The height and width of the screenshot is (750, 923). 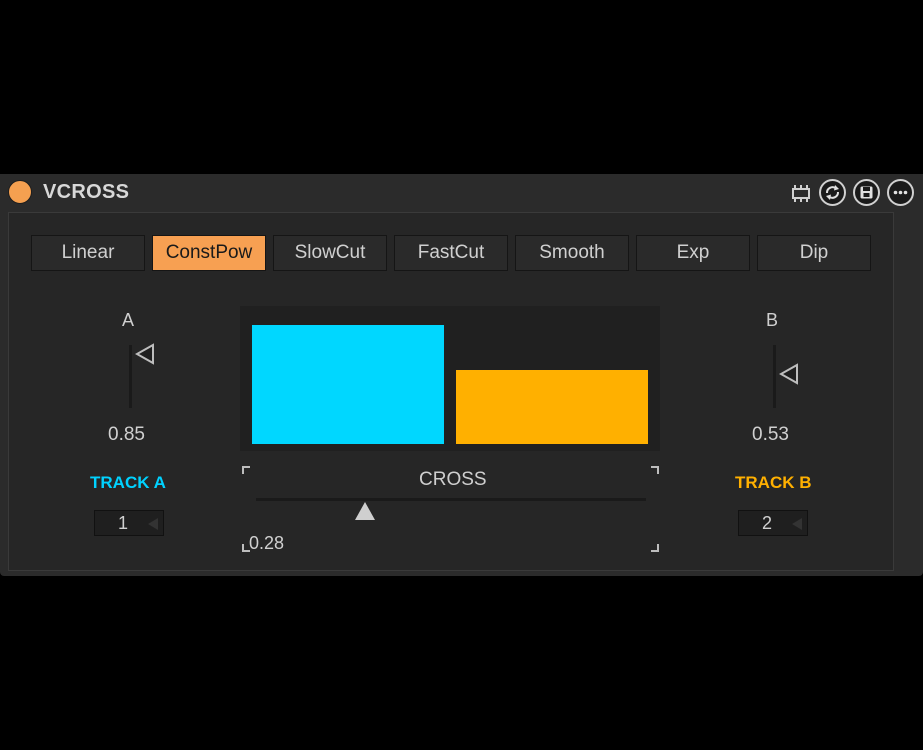 I want to click on channel-a-gain-slider, so click(x=130, y=376).